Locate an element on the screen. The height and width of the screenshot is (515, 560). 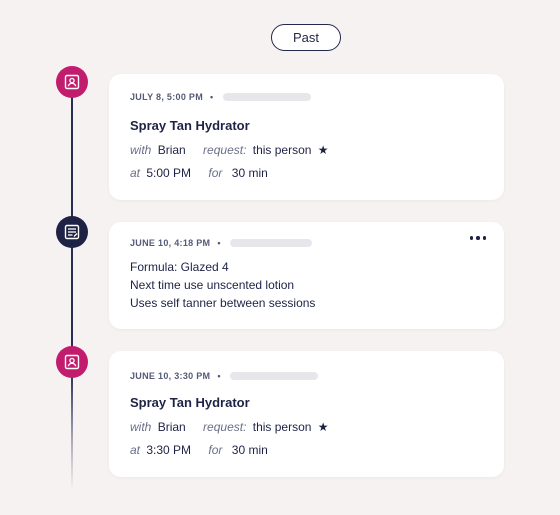
appointment-time: 3:30 PM is located at coordinates (169, 450).